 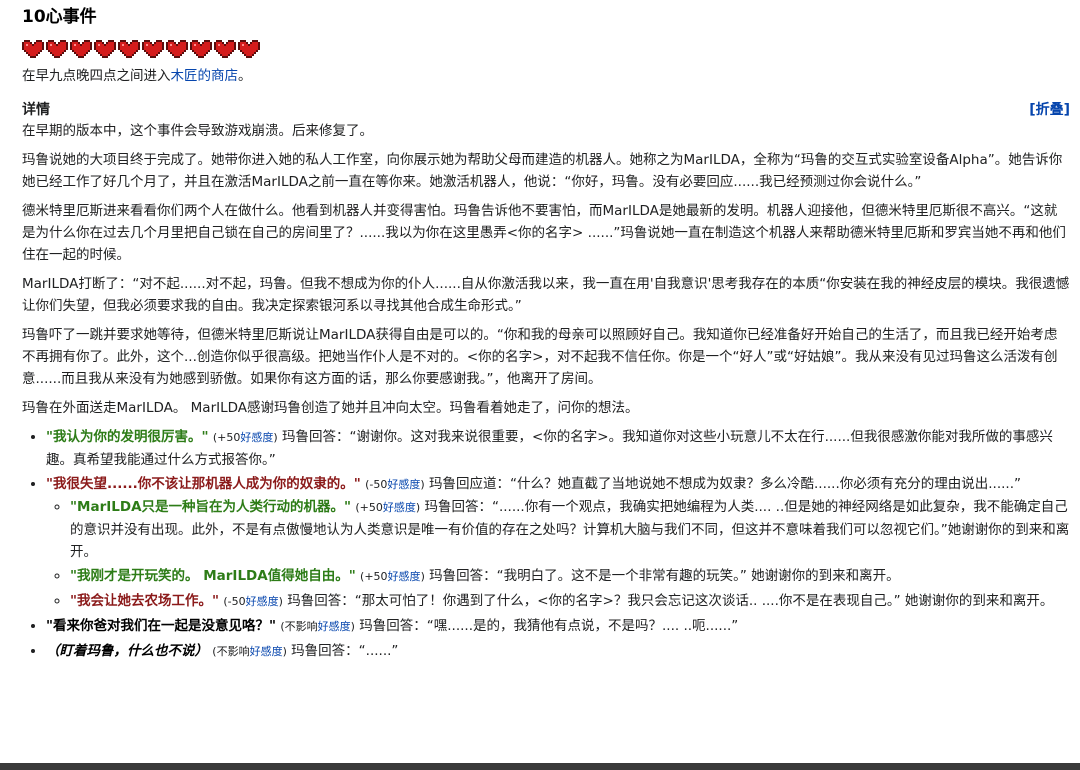 What do you see at coordinates (36, 110) in the screenshot?
I see `details-title: 详情` at bounding box center [36, 110].